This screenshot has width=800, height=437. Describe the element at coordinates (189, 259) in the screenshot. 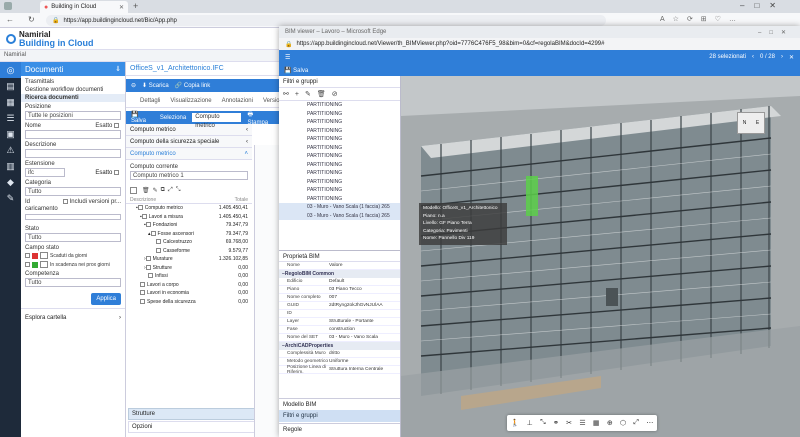

I see `tree-row: ›Murature1.326.102,85` at that location.